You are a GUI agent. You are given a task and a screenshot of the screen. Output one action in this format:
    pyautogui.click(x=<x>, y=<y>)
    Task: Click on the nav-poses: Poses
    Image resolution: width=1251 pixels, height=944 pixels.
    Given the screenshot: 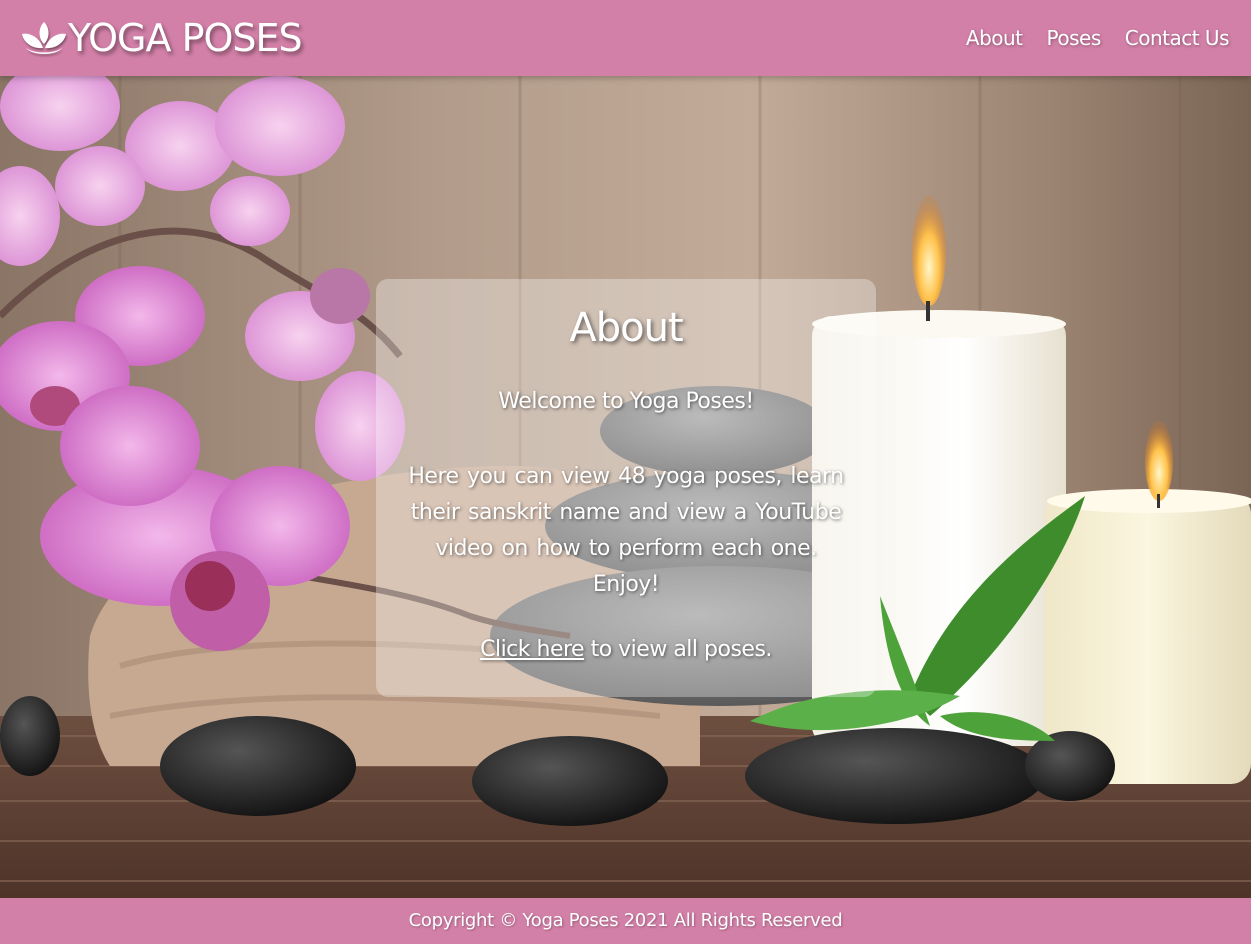 What is the action you would take?
    pyautogui.click(x=1074, y=38)
    